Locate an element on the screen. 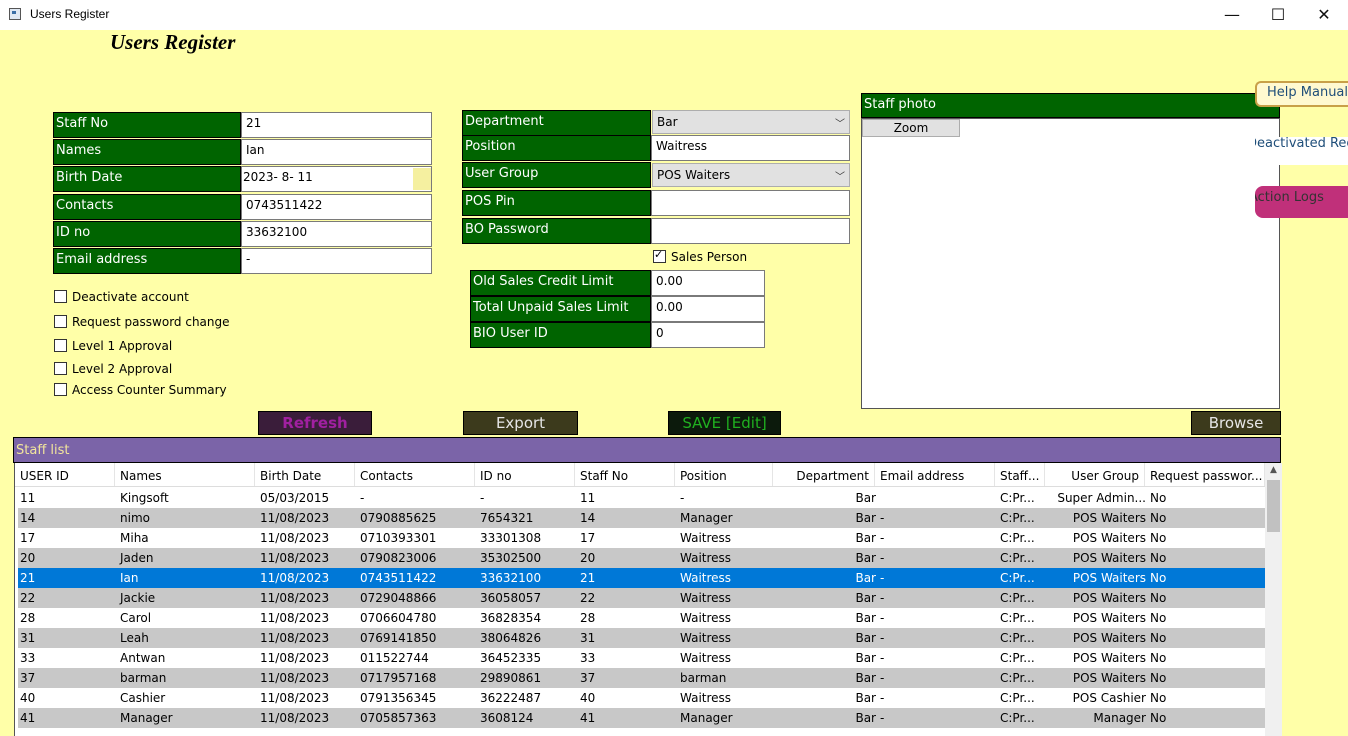 This screenshot has width=1348, height=736. table-cell: Antwan is located at coordinates (143, 658).